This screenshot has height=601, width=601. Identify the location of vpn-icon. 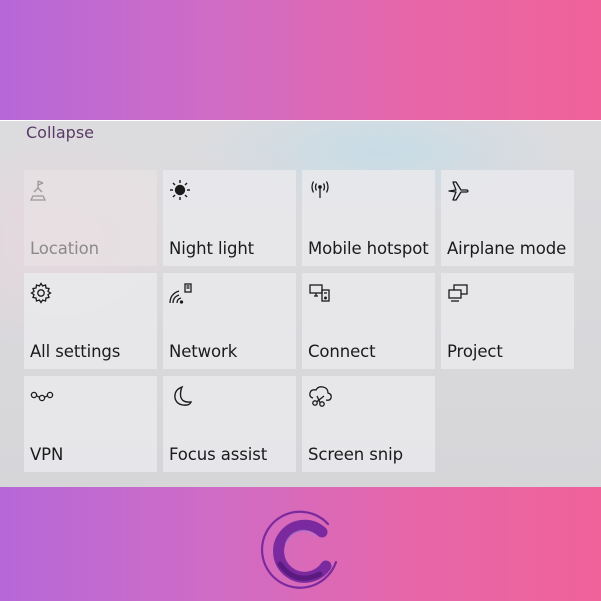
(42, 397).